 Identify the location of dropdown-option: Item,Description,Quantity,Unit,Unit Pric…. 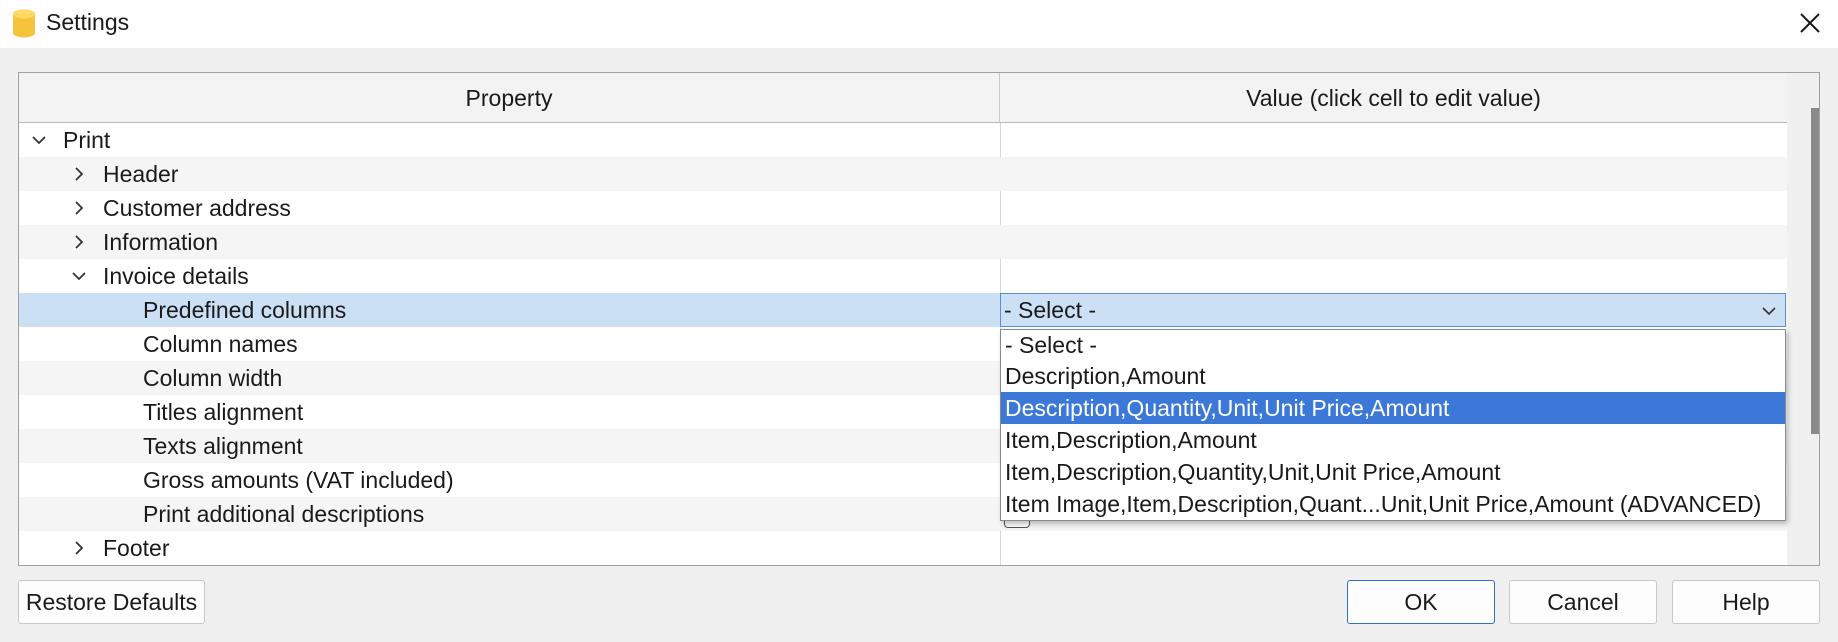
(1393, 472).